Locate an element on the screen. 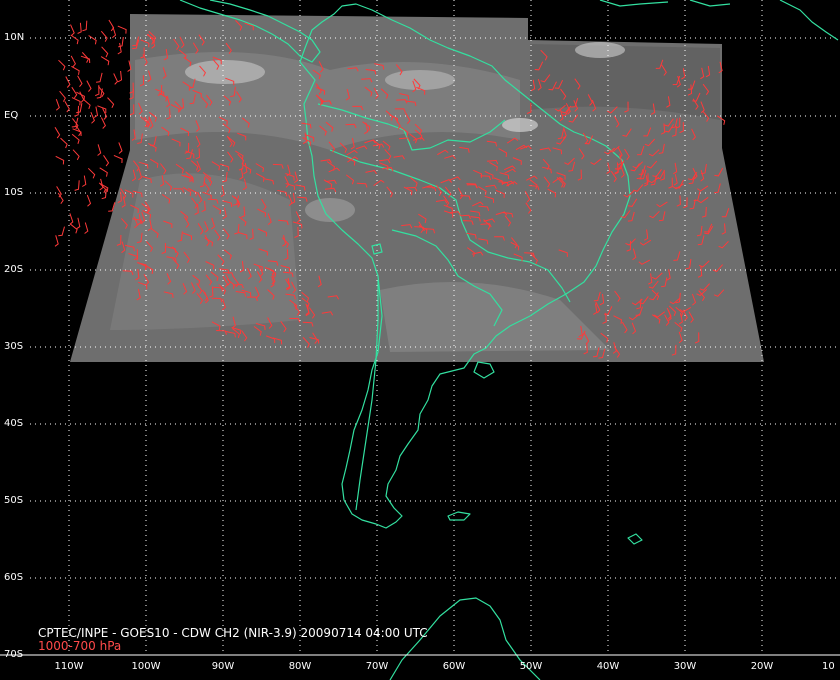  lon-label-70w: 70W is located at coordinates (377, 666).